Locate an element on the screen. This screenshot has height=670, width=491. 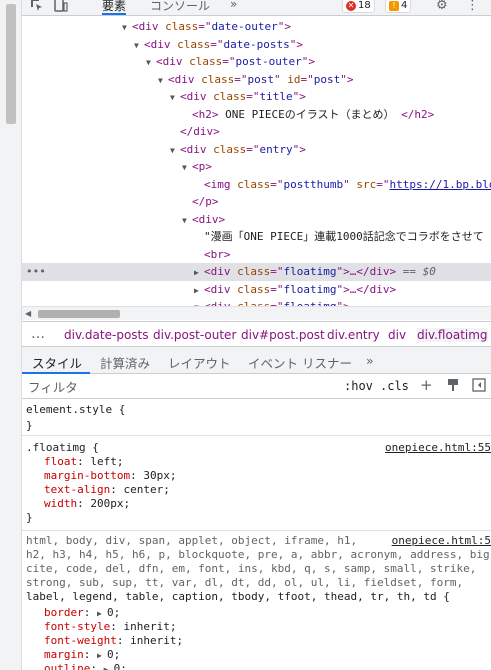
inspect-icon is located at coordinates (37, 8).